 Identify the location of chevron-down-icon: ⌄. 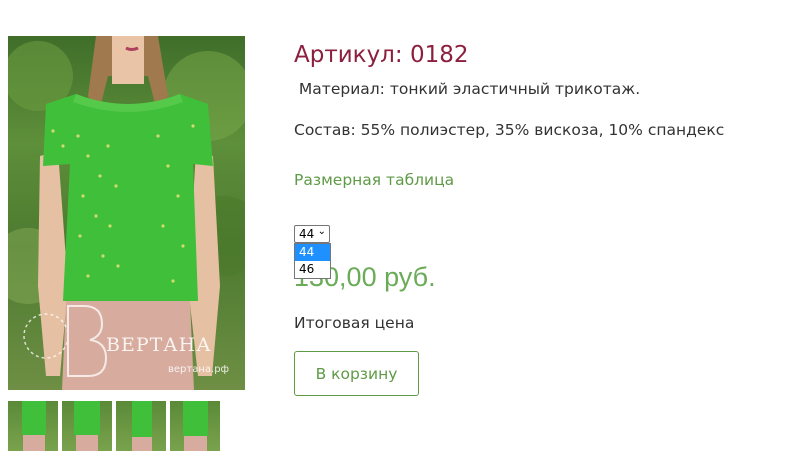
(321, 231).